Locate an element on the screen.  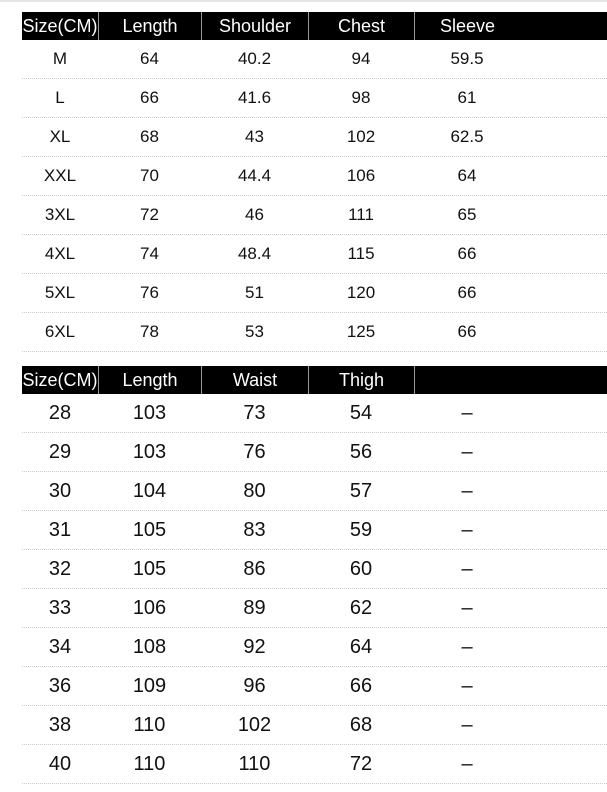
table-cell: 103 is located at coordinates (149, 451).